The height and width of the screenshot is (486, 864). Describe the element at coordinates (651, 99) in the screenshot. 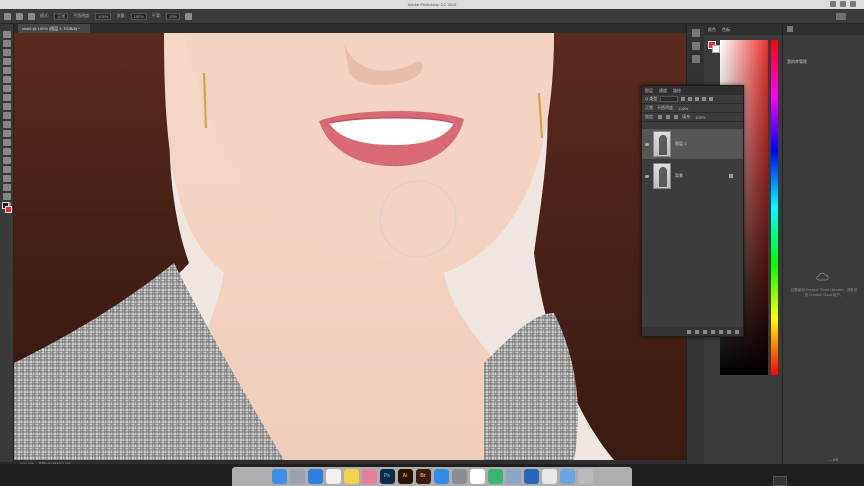

I see `layer-kind-filter: Q 类型` at that location.